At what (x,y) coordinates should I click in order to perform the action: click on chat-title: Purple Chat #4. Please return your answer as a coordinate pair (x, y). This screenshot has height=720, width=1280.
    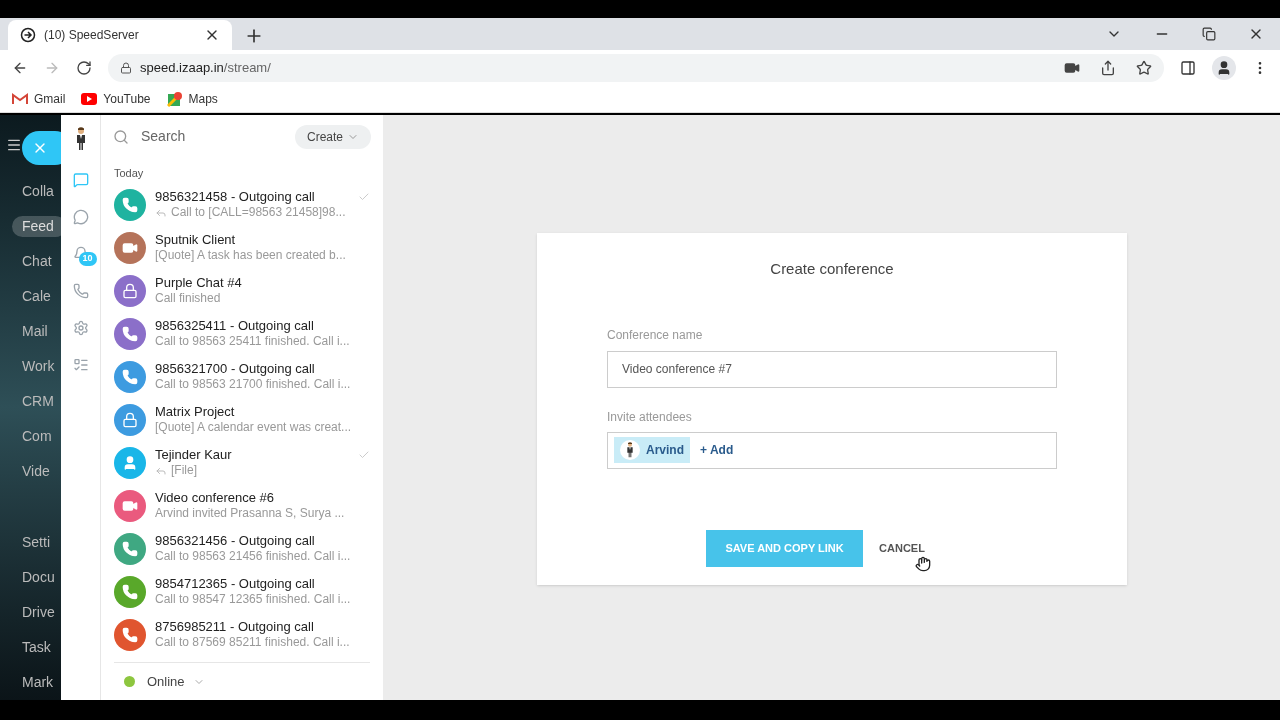
    Looking at the image, I should click on (199, 283).